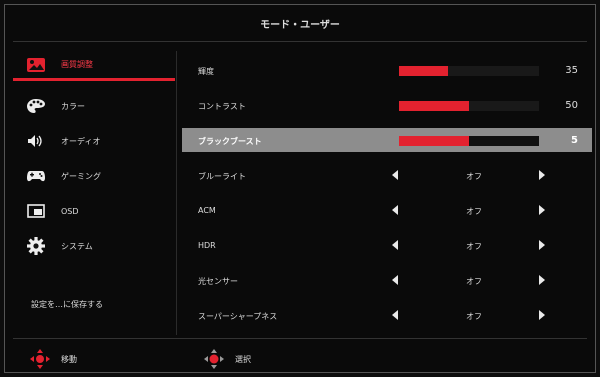  Describe the element at coordinates (222, 176) in the screenshot. I see `setting-label: ブルーライト` at that location.